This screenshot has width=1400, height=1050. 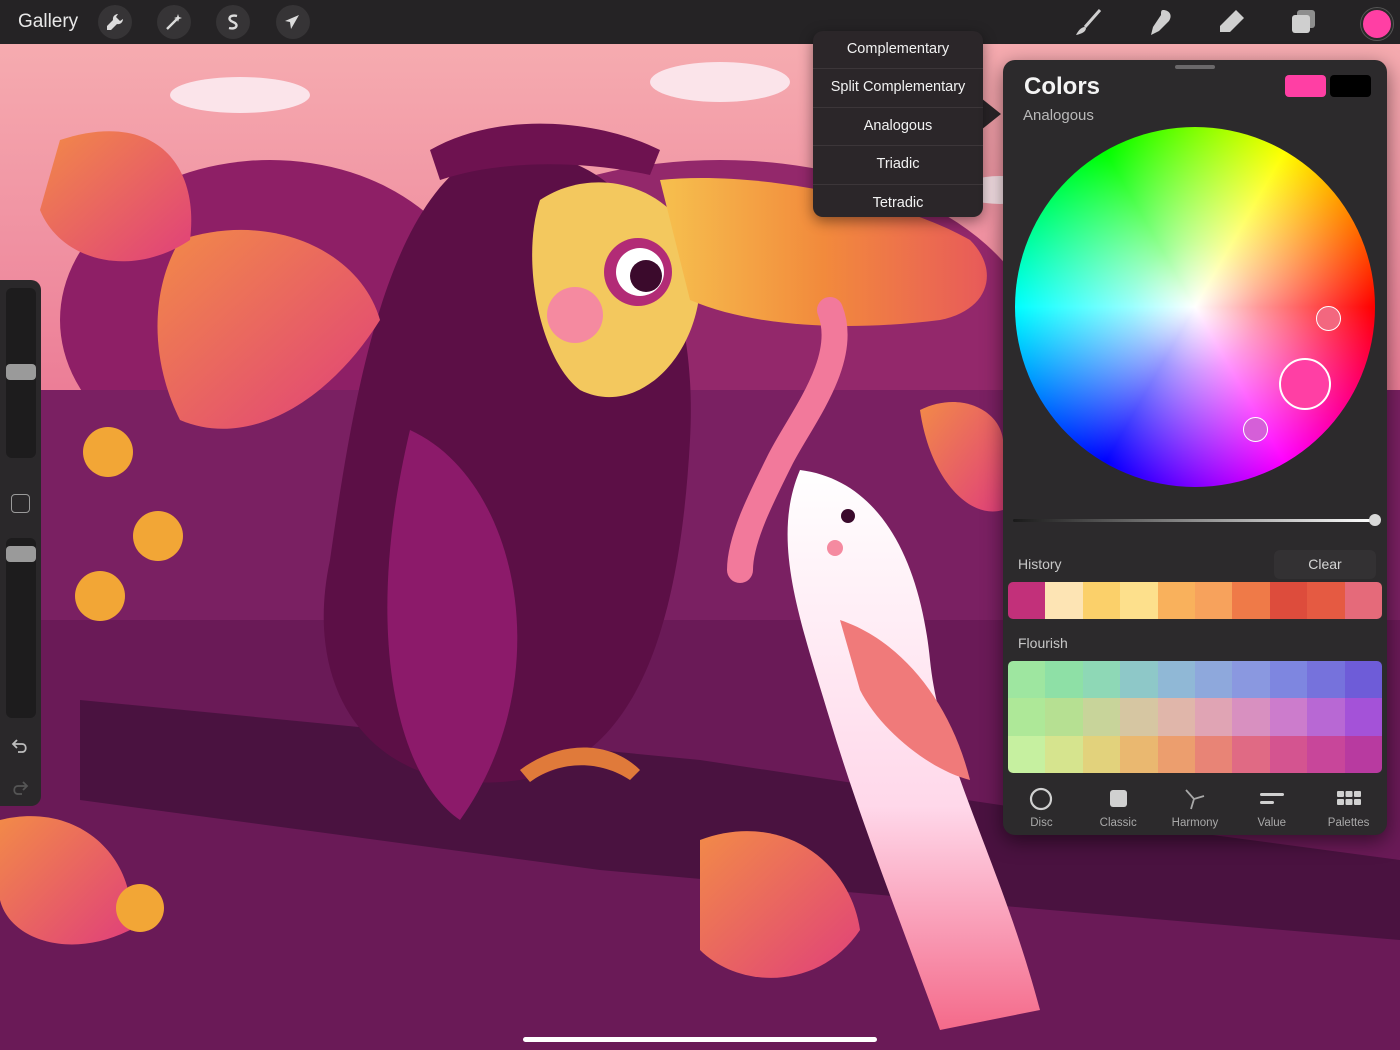 I want to click on disc-icon, so click(x=1041, y=799).